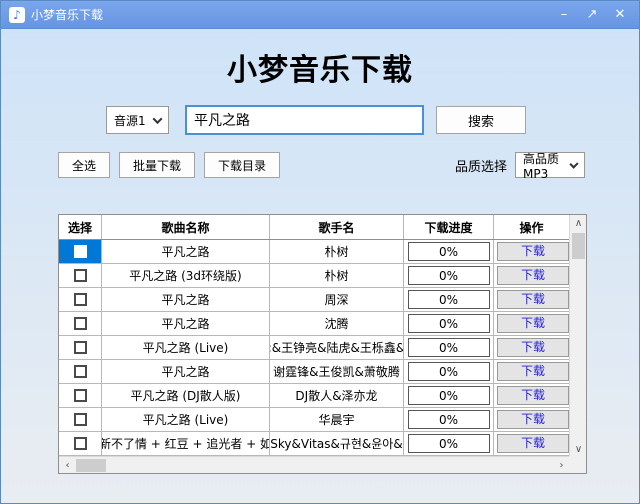  I want to click on artist-name-cell: Sky&Vitas&규현&윤아&, so click(337, 443).